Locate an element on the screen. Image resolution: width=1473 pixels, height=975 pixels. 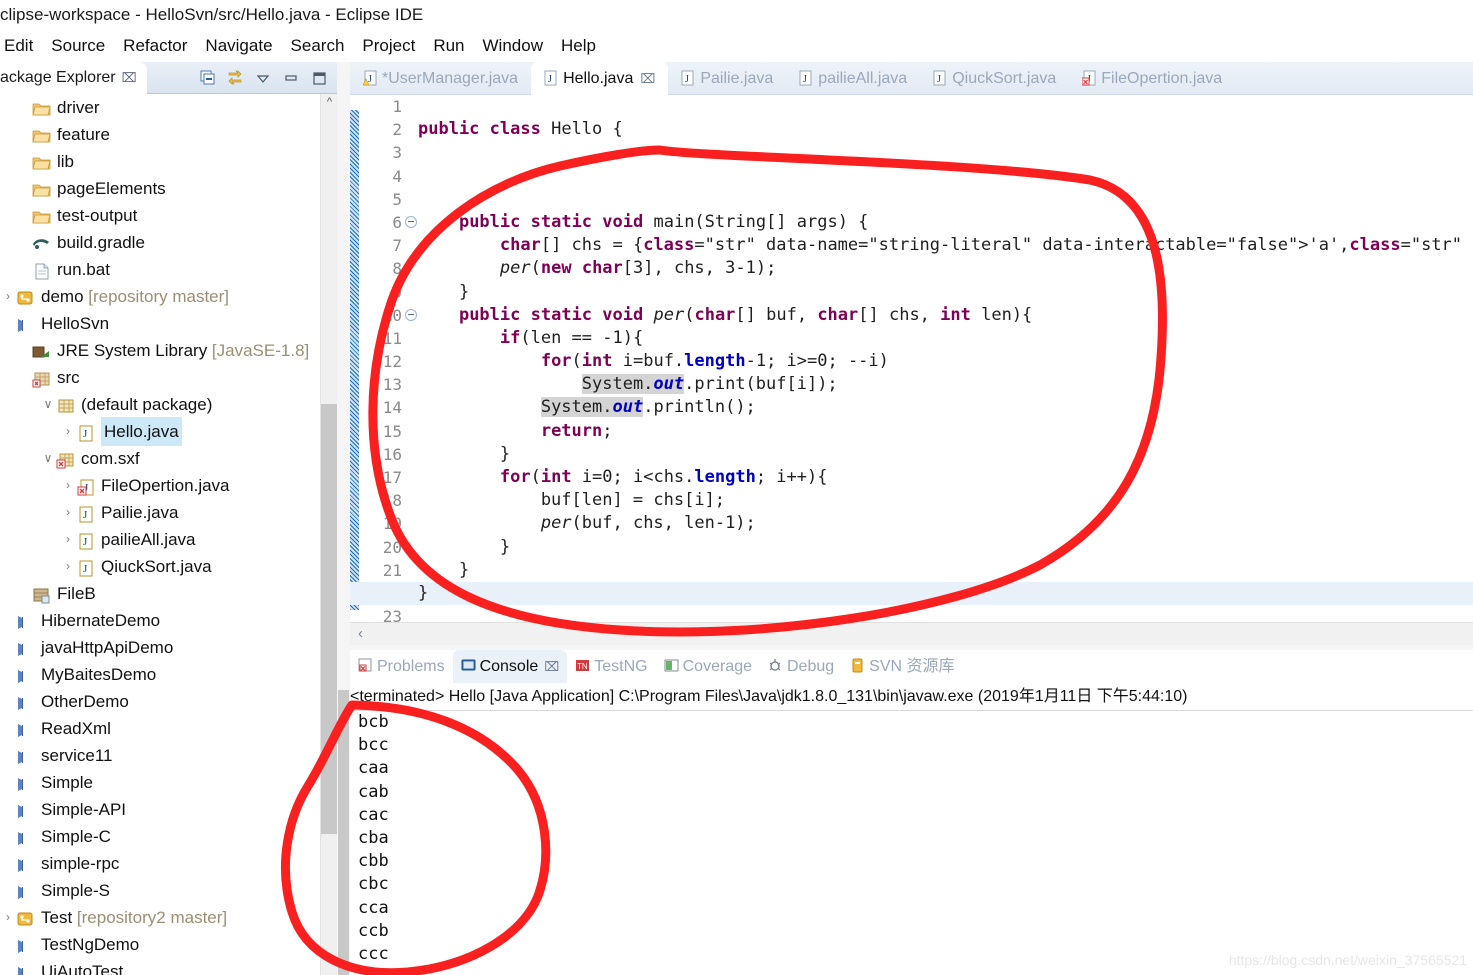
editor-tab-fileopertionjava: J FileOpertion.java is located at coordinates (1152, 78).